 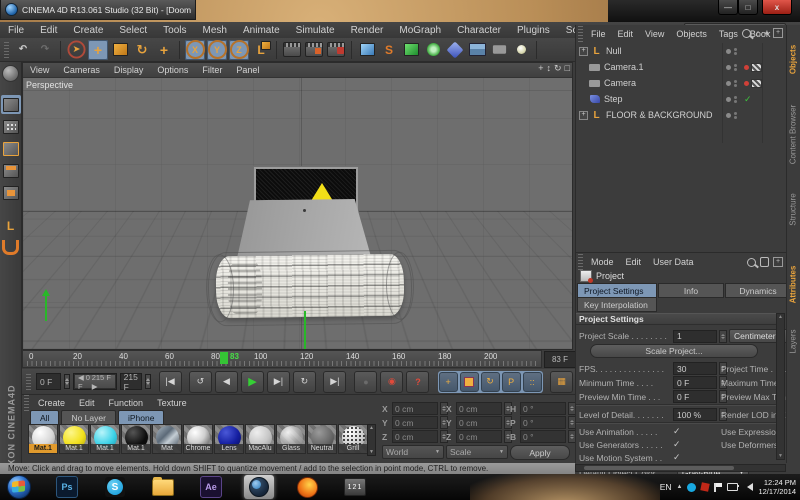 I want to click on side-tab-content-browser: Content Browser, so click(x=793, y=135).